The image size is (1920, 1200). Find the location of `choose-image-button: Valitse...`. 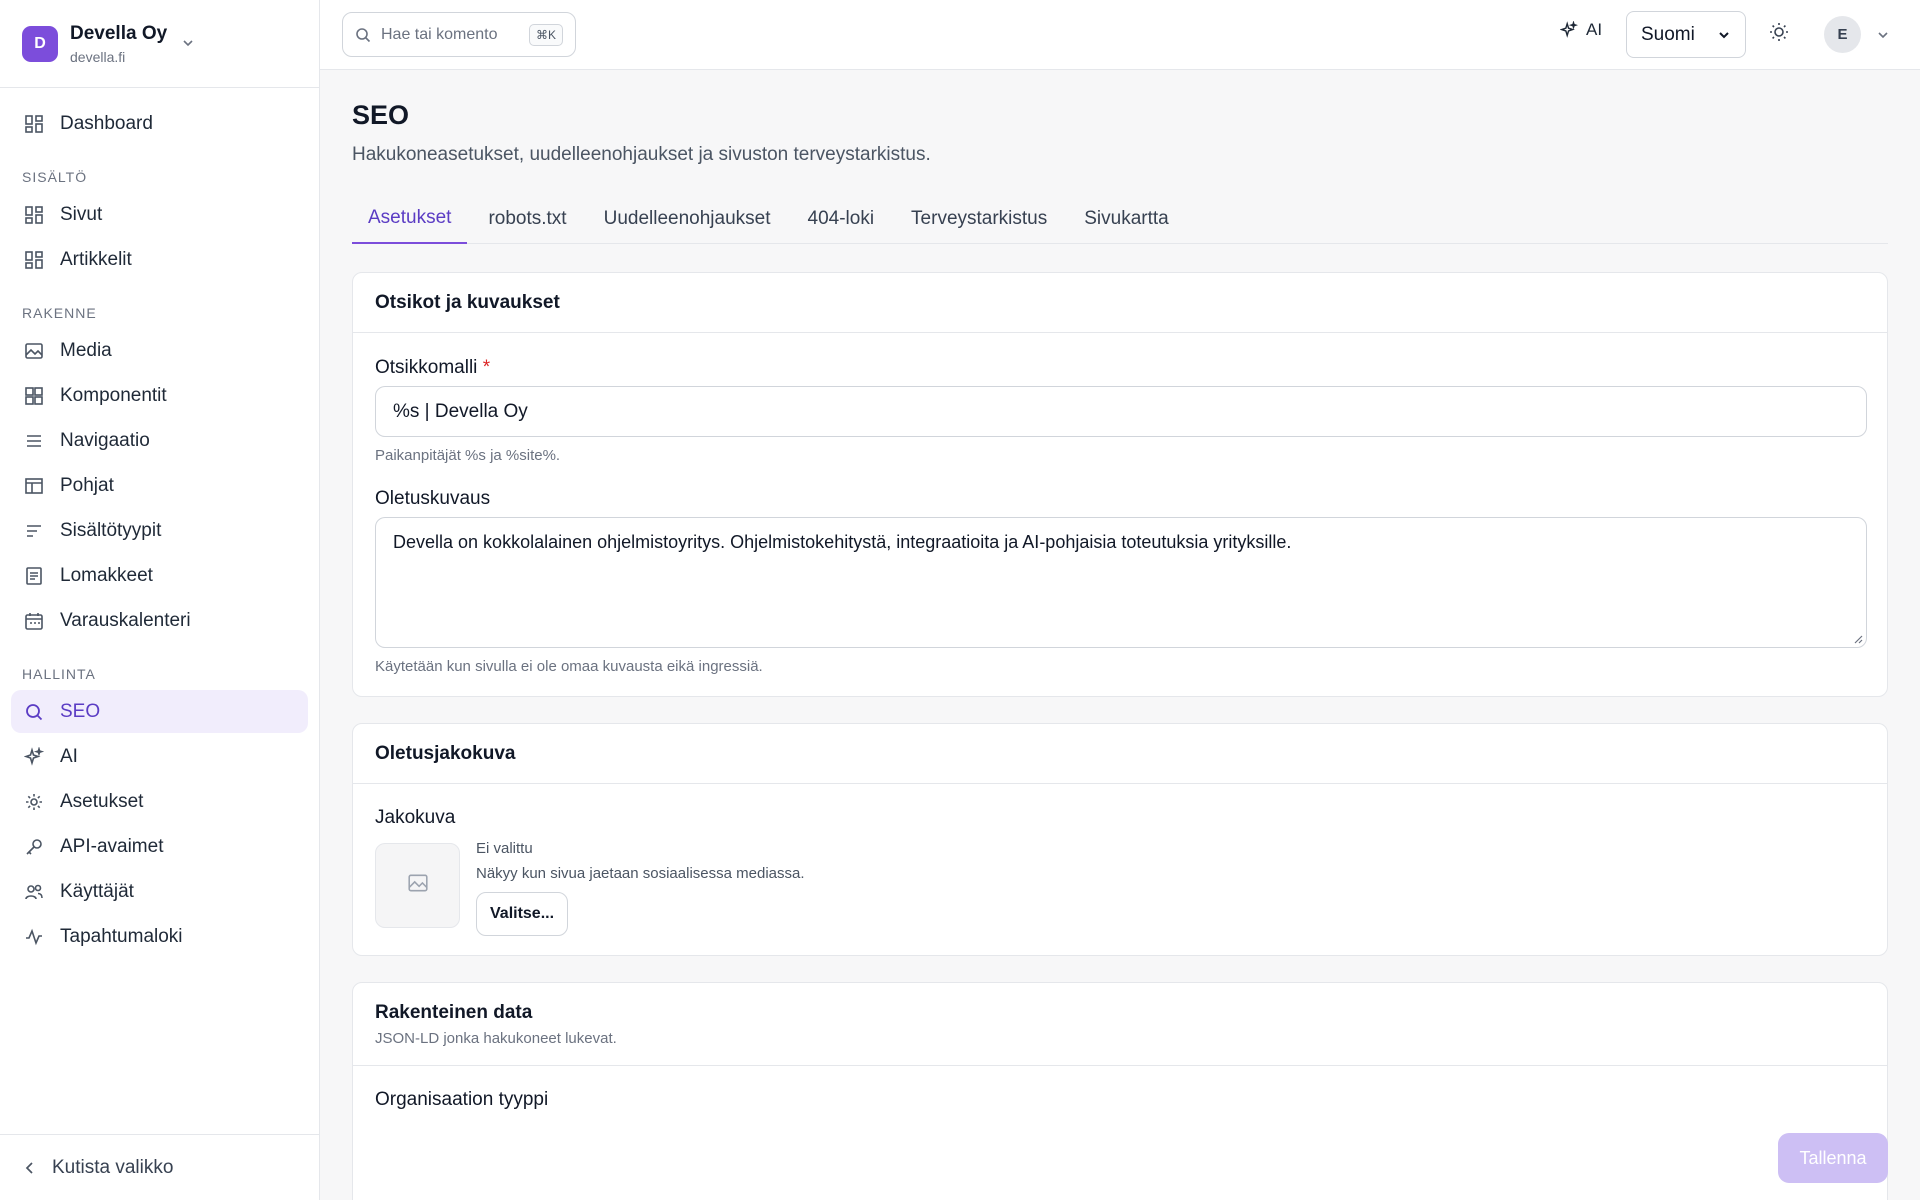

choose-image-button: Valitse... is located at coordinates (522, 914).